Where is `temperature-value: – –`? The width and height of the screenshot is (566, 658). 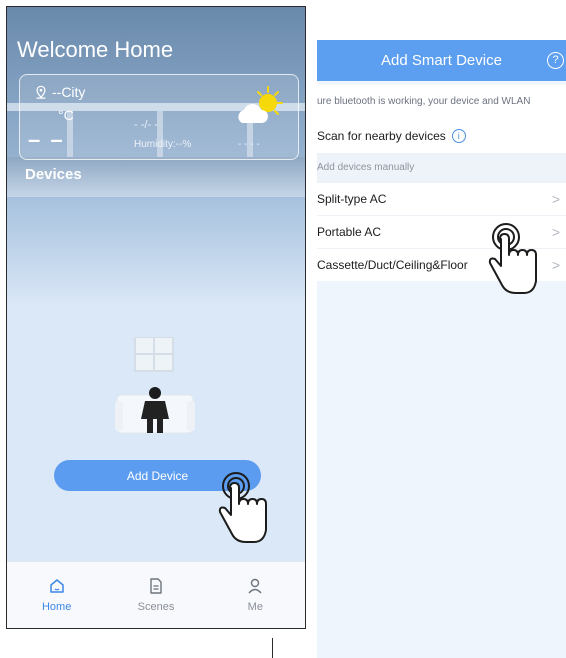
temperature-value: – – is located at coordinates (46, 139).